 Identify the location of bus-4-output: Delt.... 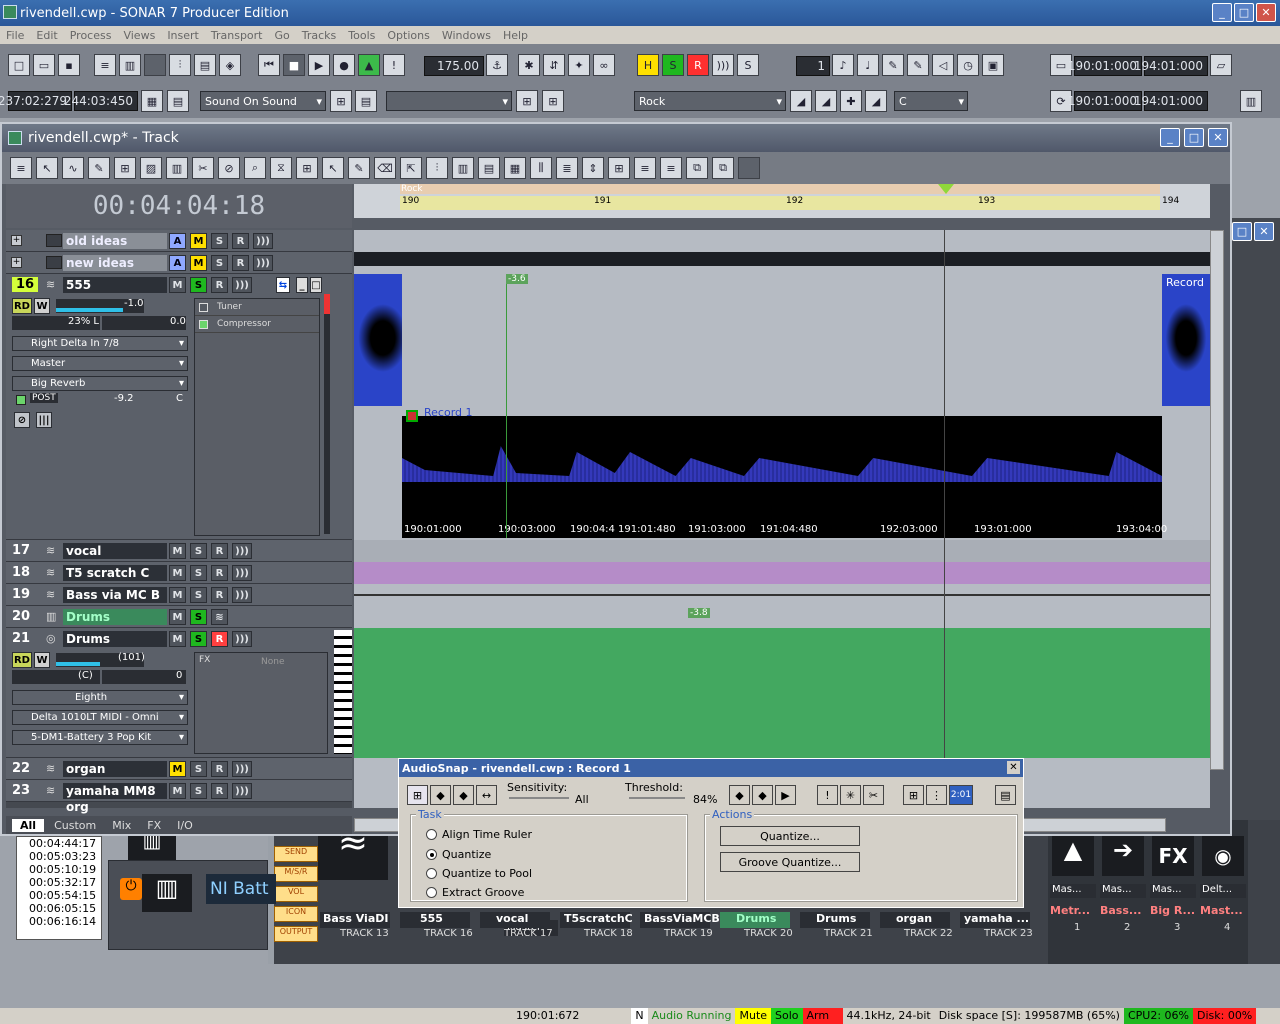
(1223, 891).